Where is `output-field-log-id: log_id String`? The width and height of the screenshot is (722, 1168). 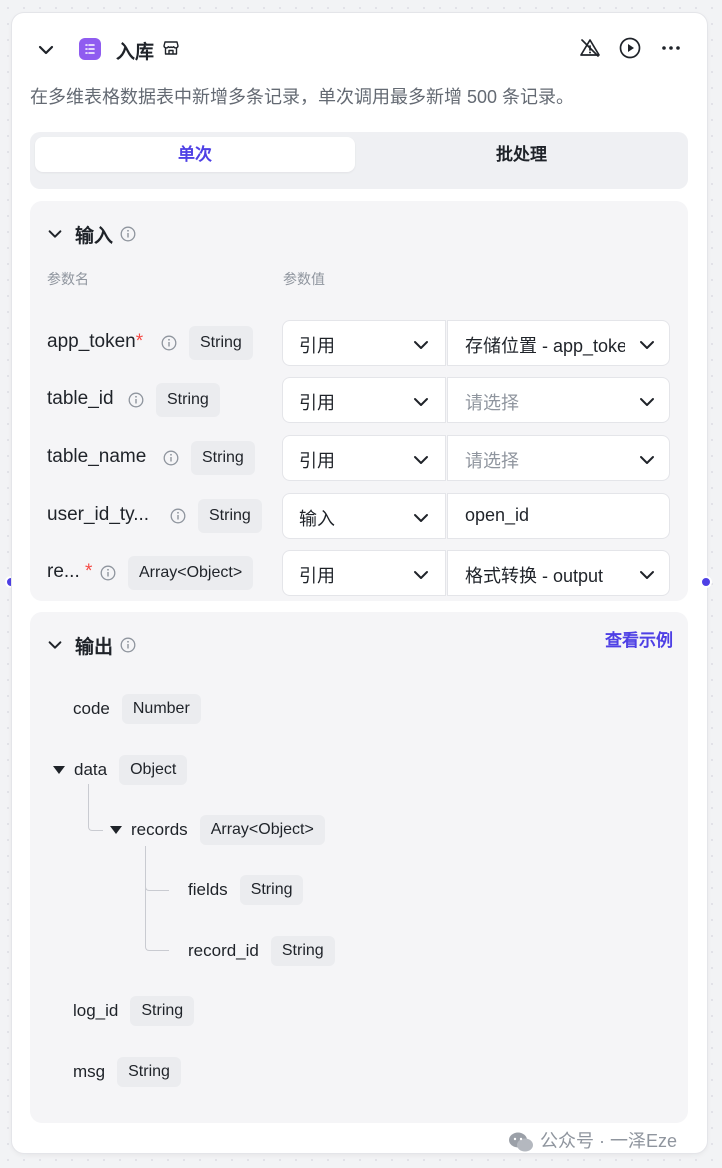 output-field-log-id: log_id String is located at coordinates (134, 1011).